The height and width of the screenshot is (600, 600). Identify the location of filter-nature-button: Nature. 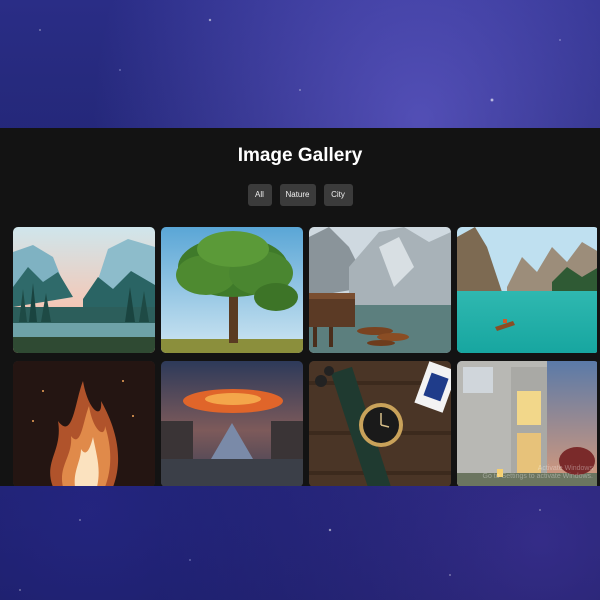
(297, 195).